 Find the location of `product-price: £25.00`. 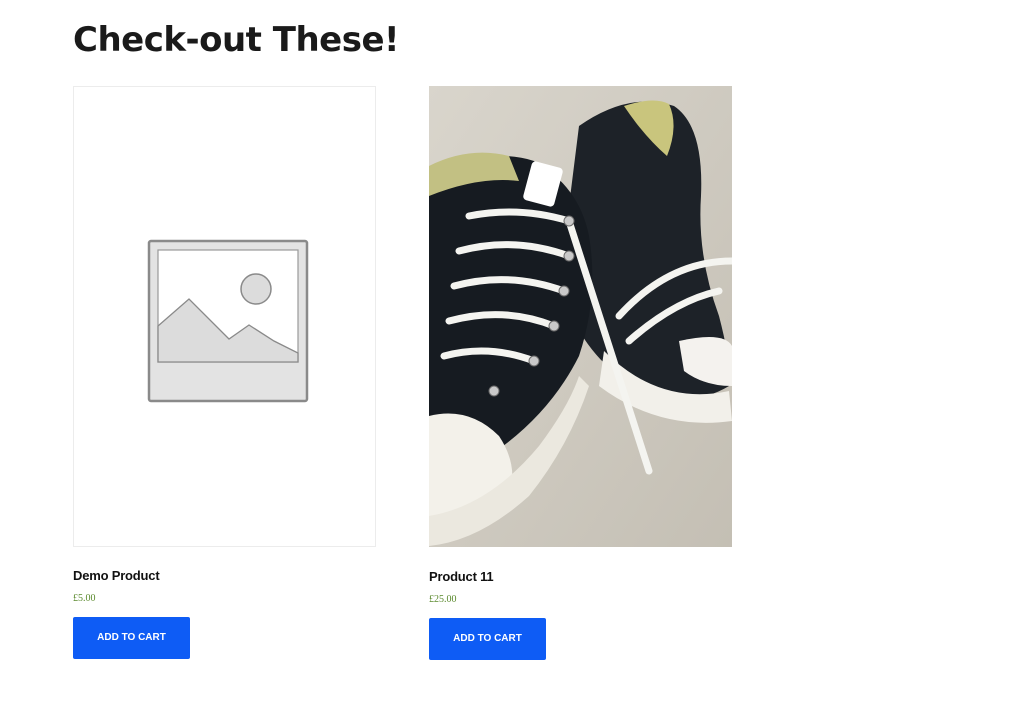

product-price: £25.00 is located at coordinates (443, 599).